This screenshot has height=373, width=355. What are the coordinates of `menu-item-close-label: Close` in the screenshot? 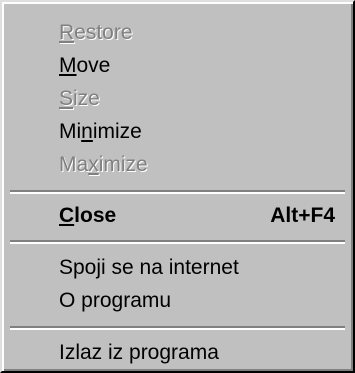 It's located at (88, 215).